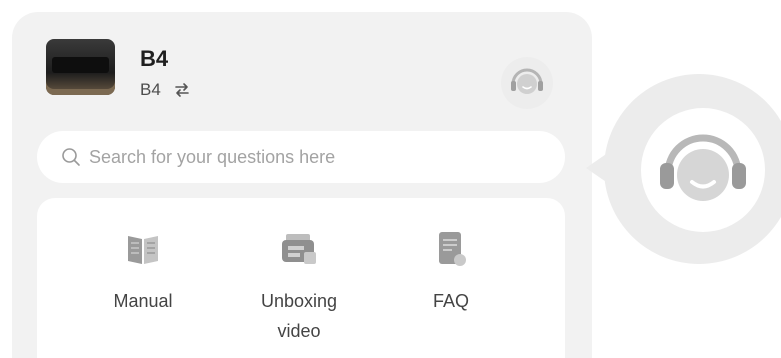 Image resolution: width=781 pixels, height=358 pixels. What do you see at coordinates (143, 272) in the screenshot?
I see `manual-button: Manual` at bounding box center [143, 272].